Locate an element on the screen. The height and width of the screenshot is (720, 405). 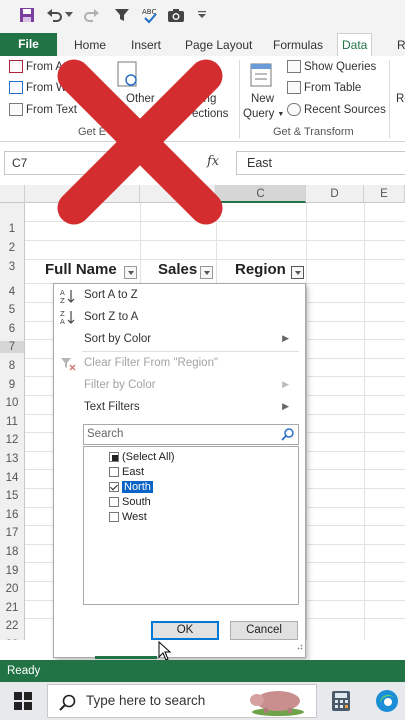
header-region: Region is located at coordinates (260, 271).